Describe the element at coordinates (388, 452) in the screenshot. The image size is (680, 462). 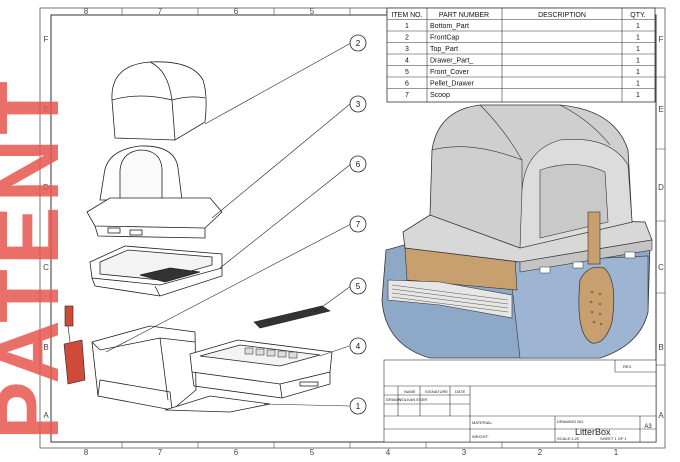
I see `col-label-bottom: 4` at that location.